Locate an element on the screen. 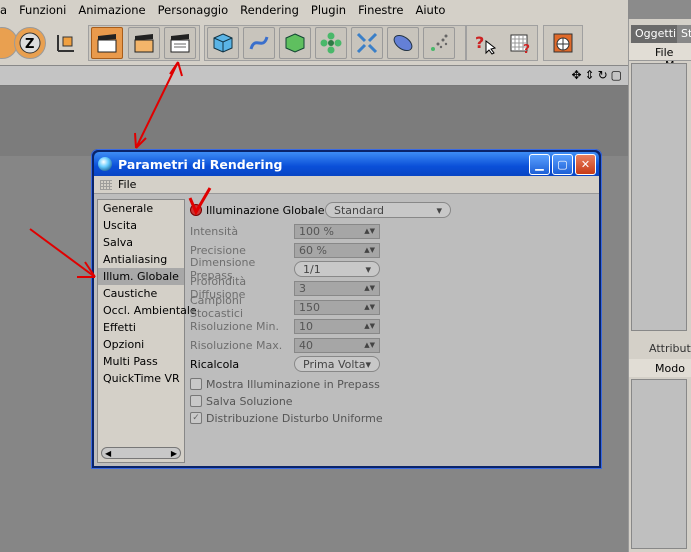 Image resolution: width=691 pixels, height=552 pixels. modo-menu: Modo is located at coordinates (670, 368).